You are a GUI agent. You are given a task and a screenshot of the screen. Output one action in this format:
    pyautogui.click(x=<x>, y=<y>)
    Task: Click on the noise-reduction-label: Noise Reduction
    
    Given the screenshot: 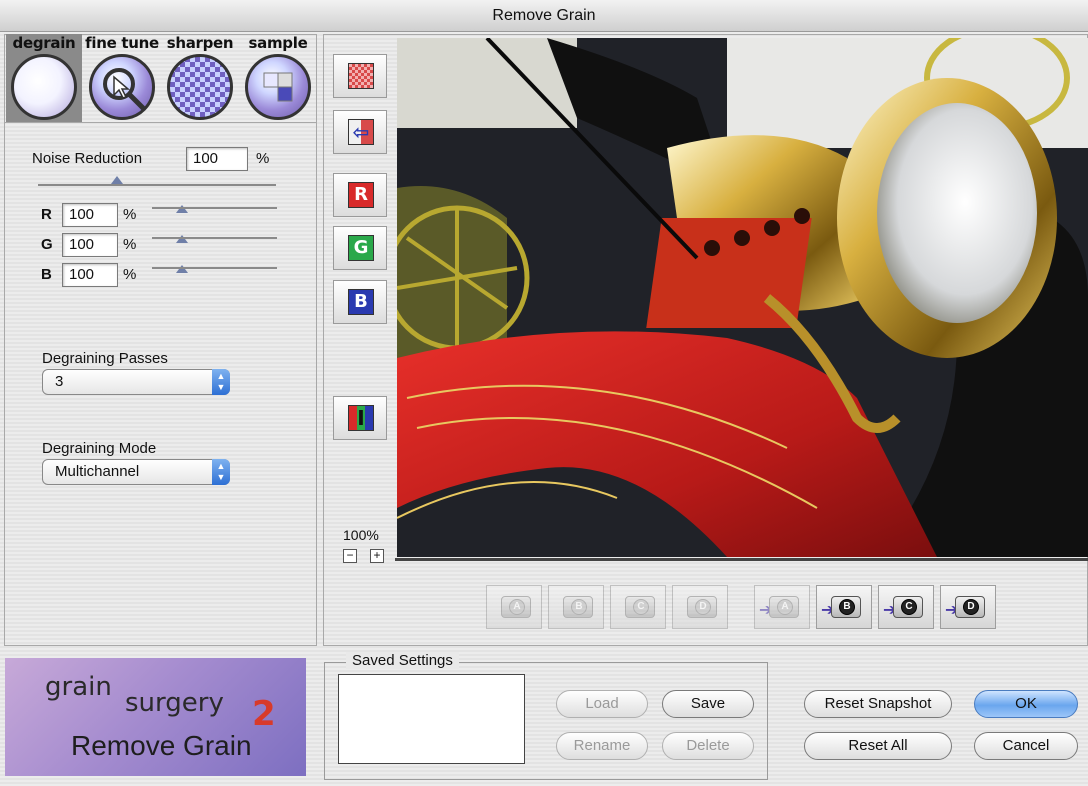 What is the action you would take?
    pyautogui.click(x=87, y=158)
    